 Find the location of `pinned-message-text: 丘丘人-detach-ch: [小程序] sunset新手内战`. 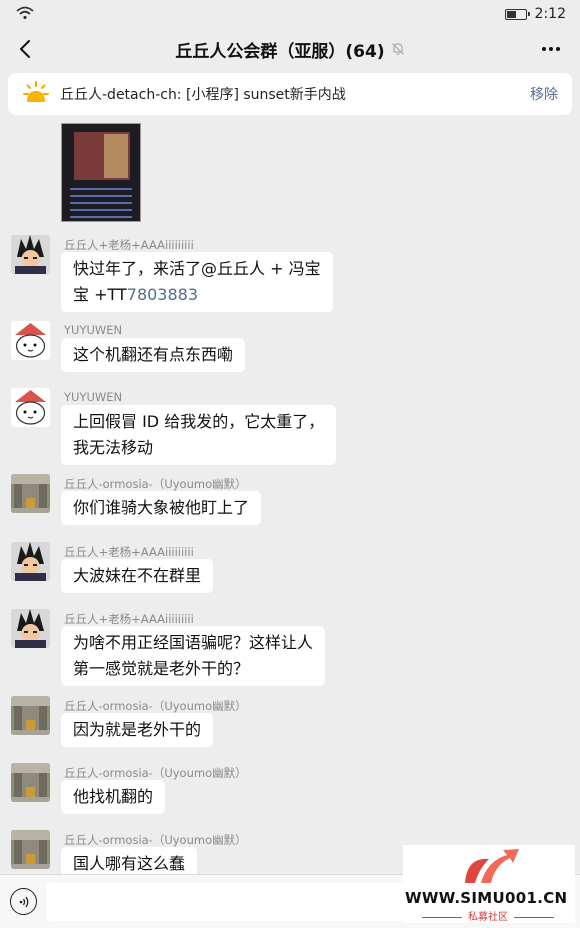

pinned-message-text: 丘丘人-detach-ch: [小程序] sunset新手内战 is located at coordinates (203, 95).